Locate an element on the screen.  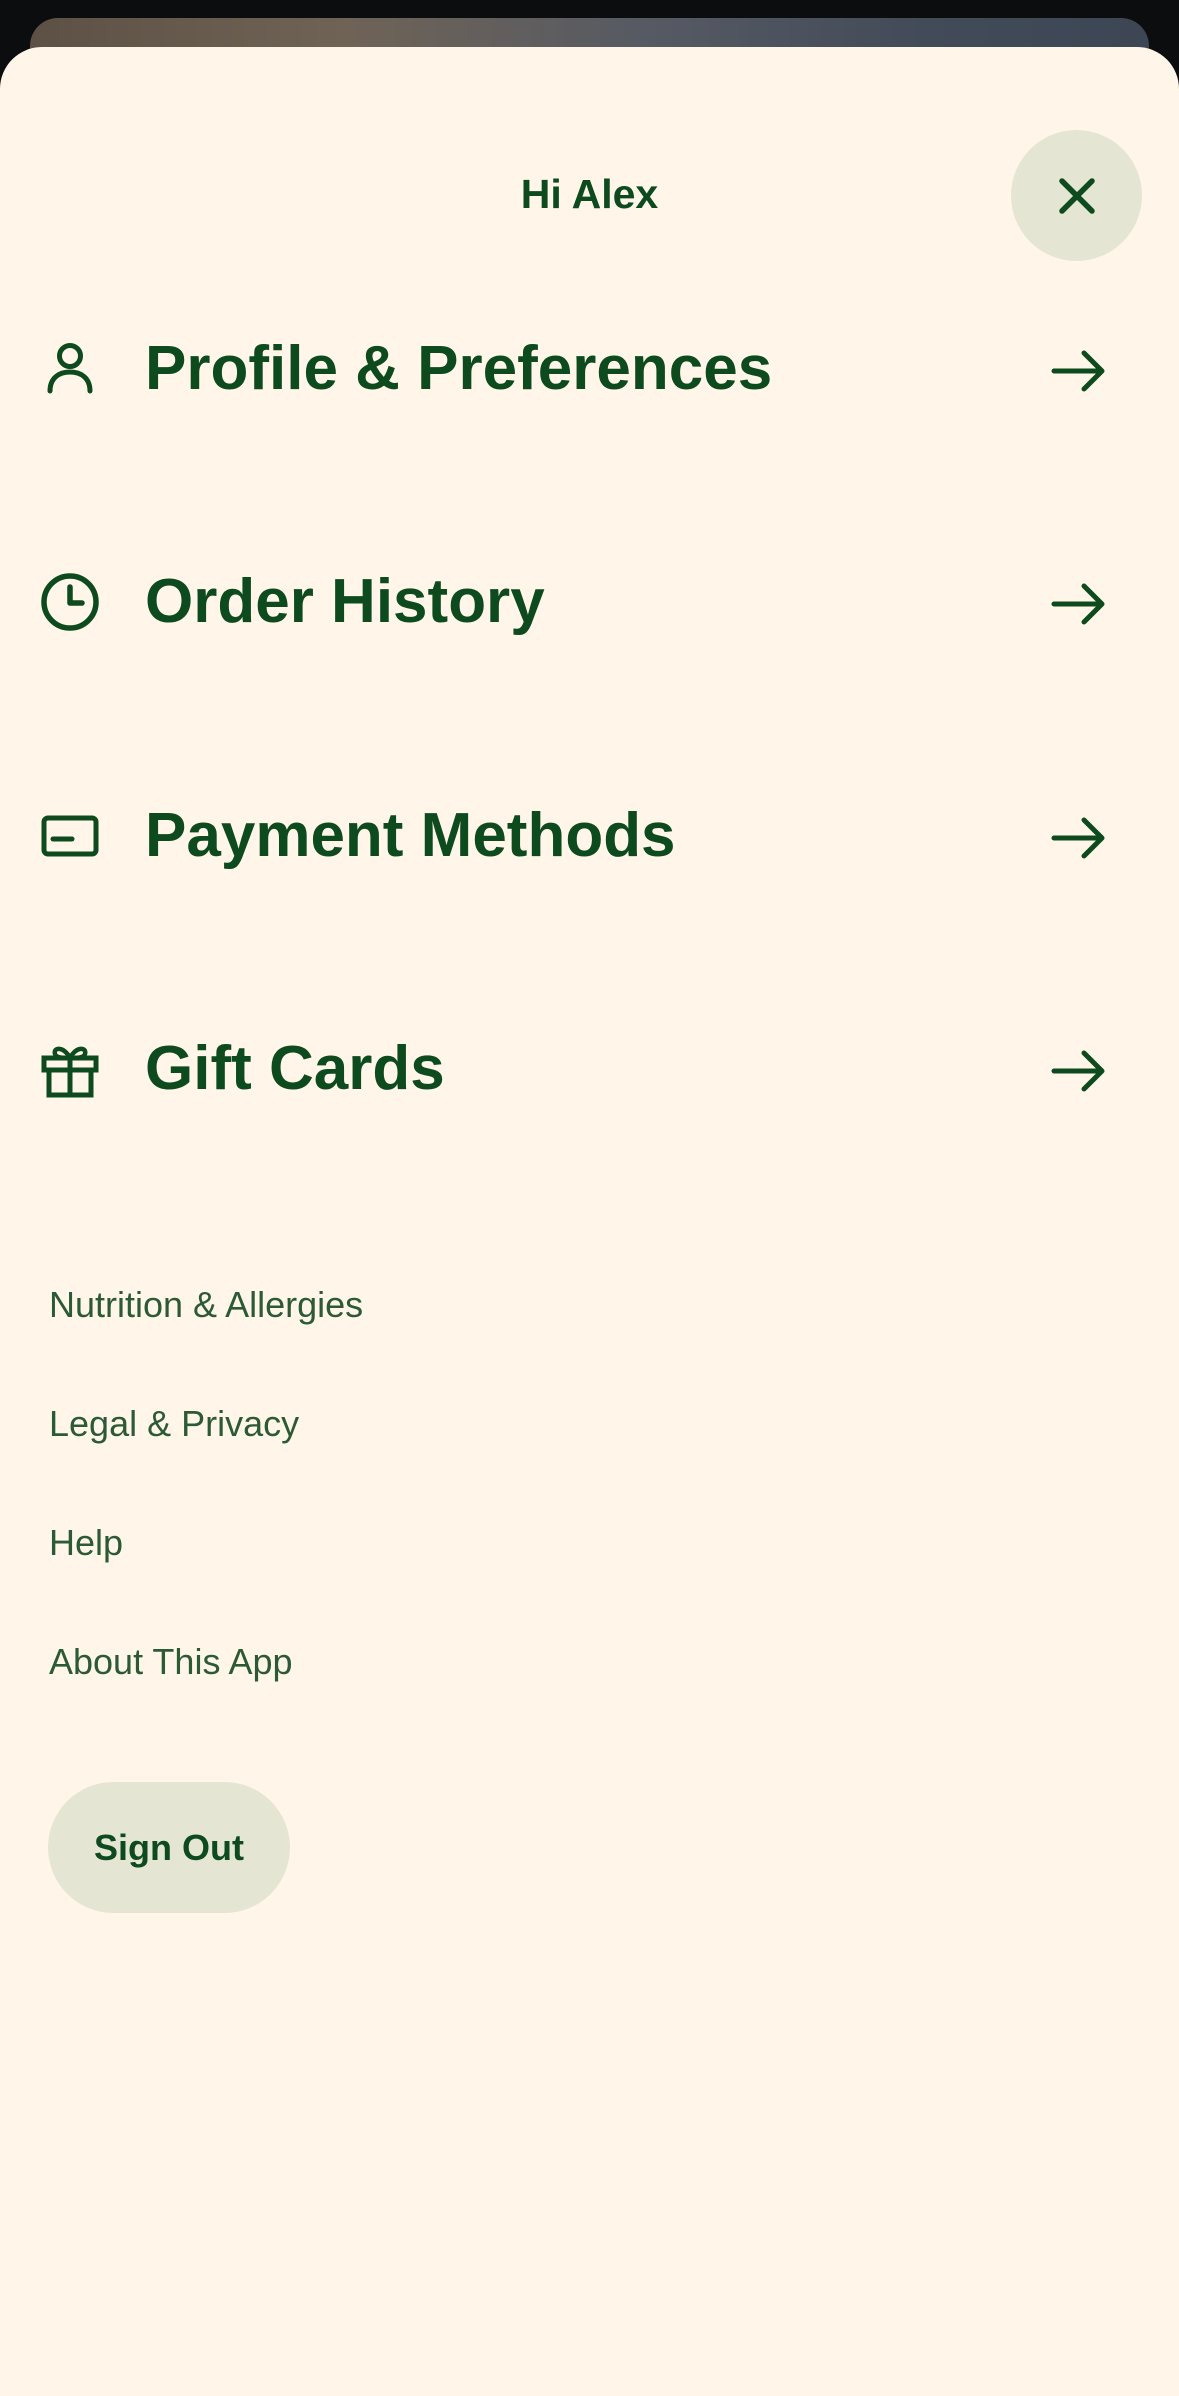
sign-out-label: Sign Out is located at coordinates (169, 1847).